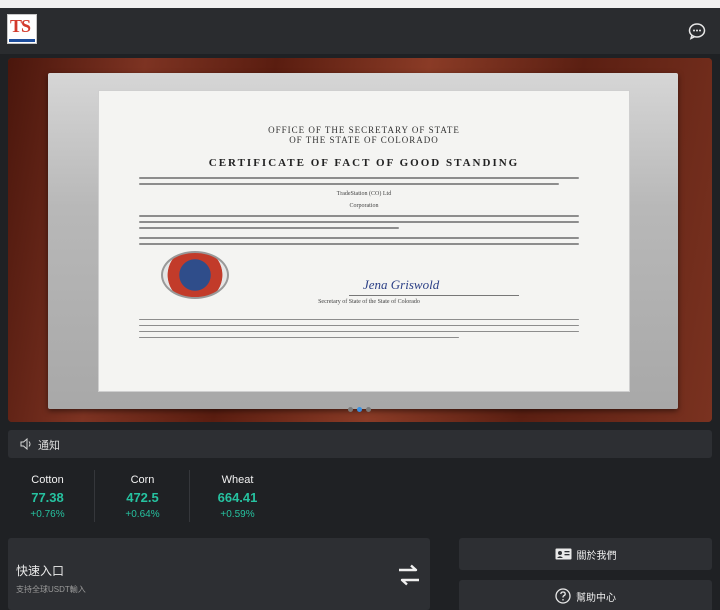 The width and height of the screenshot is (720, 610). I want to click on logo-mark: TS, so click(20, 26).